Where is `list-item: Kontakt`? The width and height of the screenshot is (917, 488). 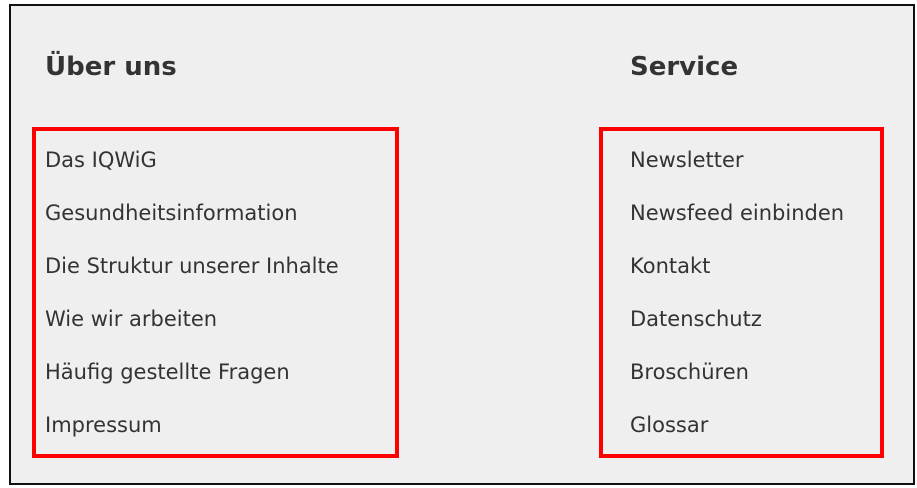 list-item: Kontakt is located at coordinates (737, 266).